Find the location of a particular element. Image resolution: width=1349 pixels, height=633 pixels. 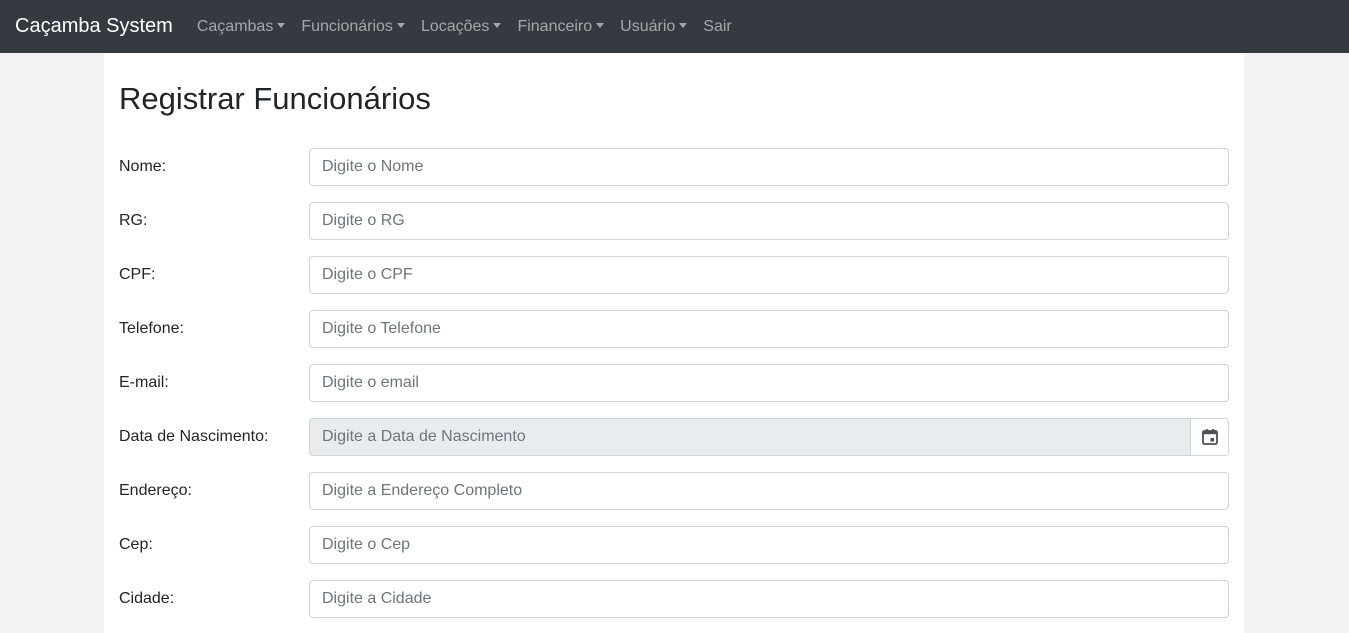

nav-locacoes: Locações is located at coordinates (461, 27).